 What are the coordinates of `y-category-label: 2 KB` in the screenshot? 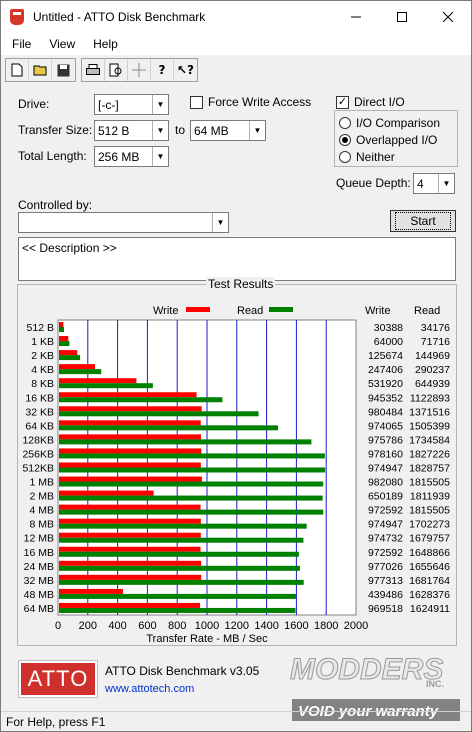 It's located at (42, 356).